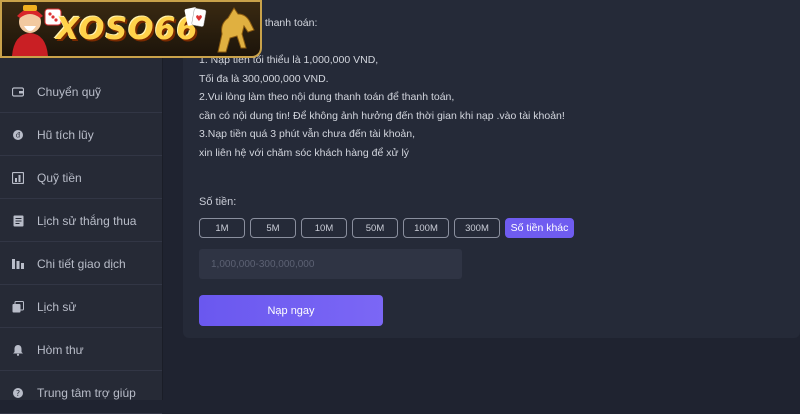 The height and width of the screenshot is (414, 800). What do you see at coordinates (18, 264) in the screenshot?
I see `ledger-icon` at bounding box center [18, 264].